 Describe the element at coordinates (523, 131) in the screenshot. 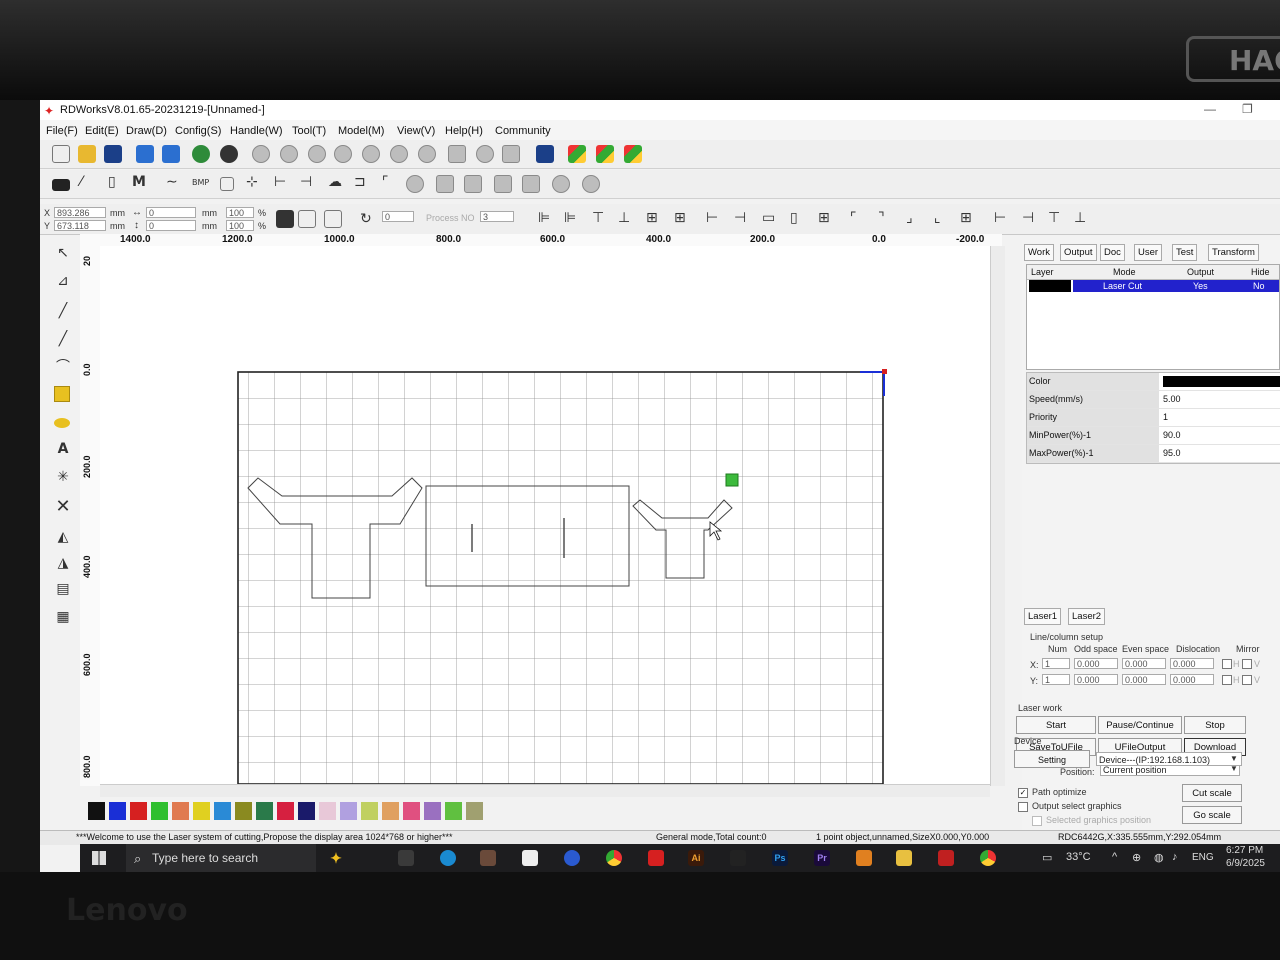

I see `menu-community: Community` at that location.